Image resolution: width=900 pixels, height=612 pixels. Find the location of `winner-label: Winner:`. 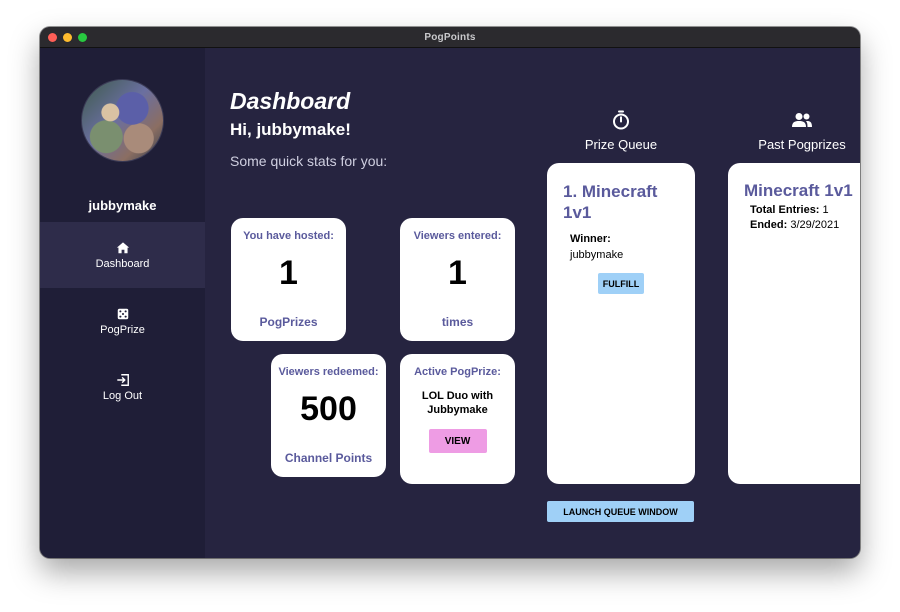

winner-label: Winner: is located at coordinates (590, 239).